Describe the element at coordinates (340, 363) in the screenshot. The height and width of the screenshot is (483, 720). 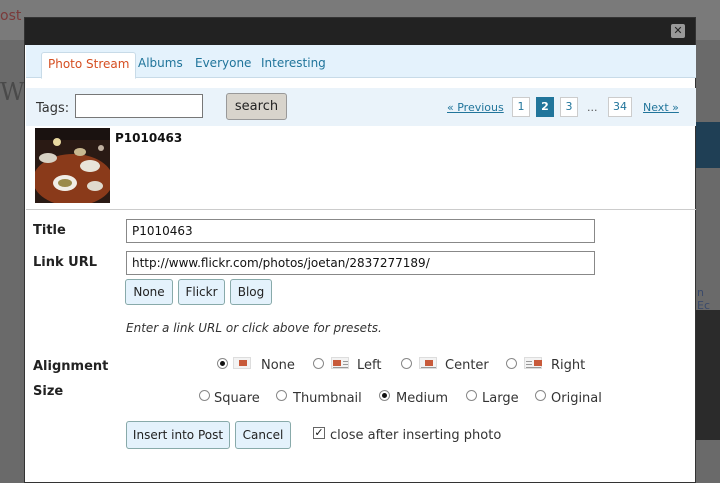
I see `align-left-icon` at that location.